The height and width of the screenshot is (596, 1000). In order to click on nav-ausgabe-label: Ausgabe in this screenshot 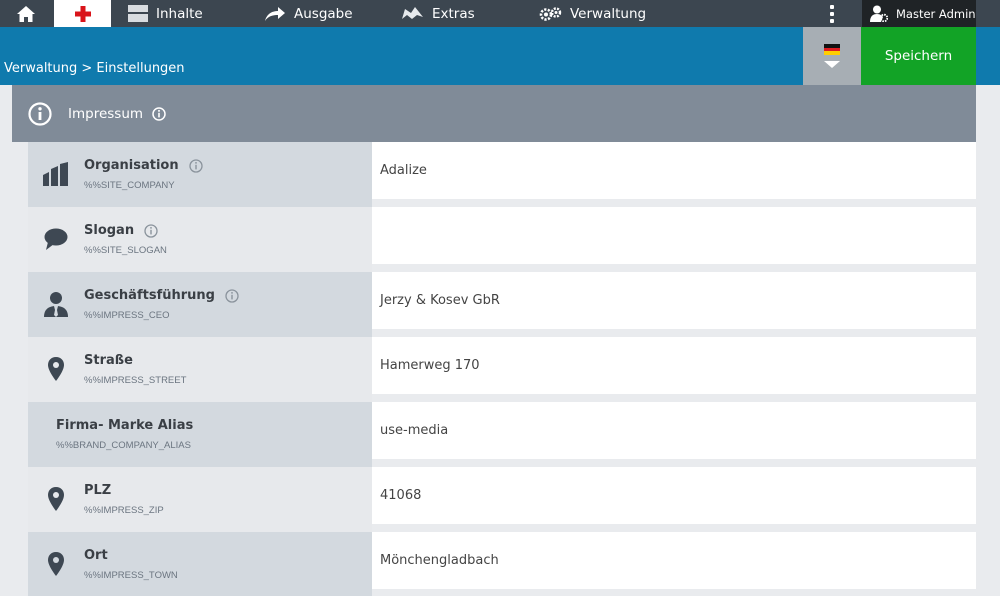, I will do `click(323, 13)`.